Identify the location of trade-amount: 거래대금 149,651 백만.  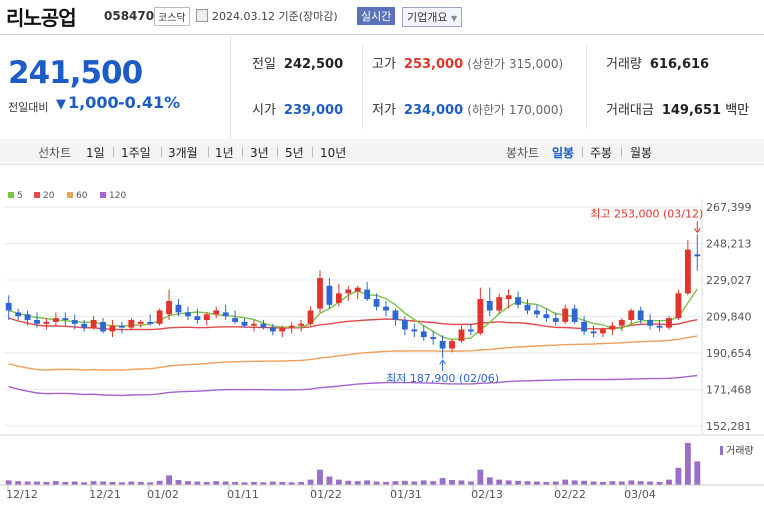
(678, 110).